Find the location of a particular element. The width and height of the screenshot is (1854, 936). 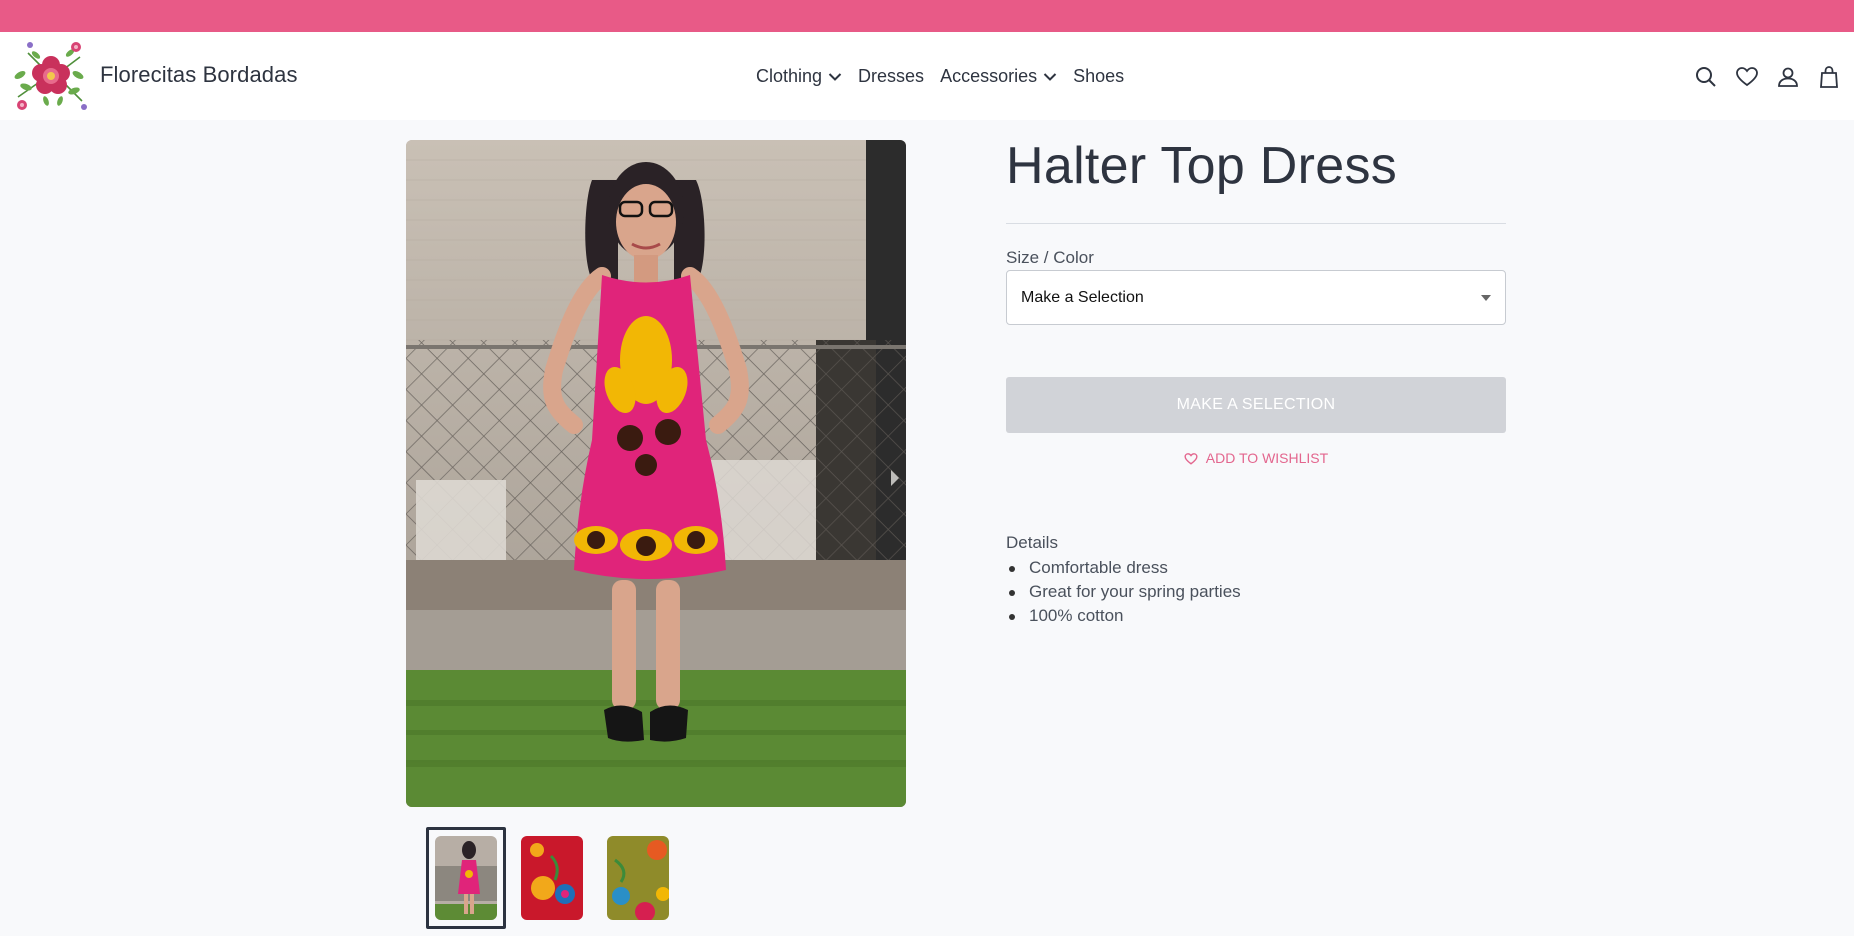

user-icon is located at coordinates (1788, 77).